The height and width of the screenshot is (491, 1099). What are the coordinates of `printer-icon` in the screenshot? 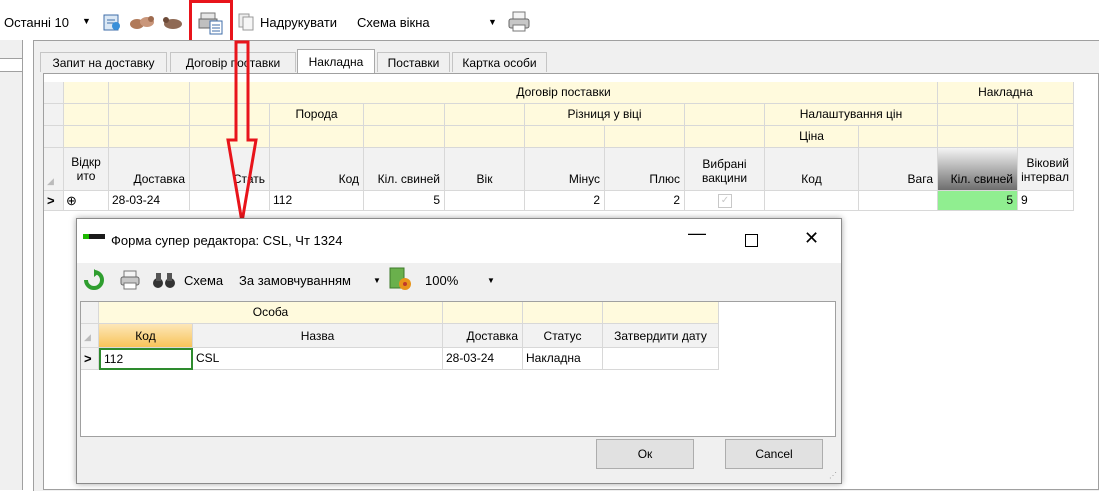 It's located at (519, 22).